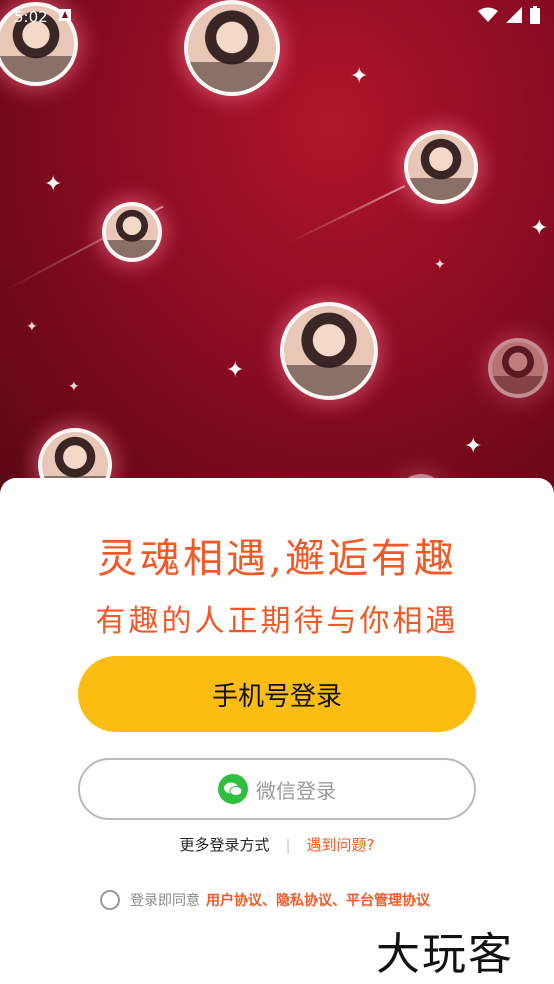 Image resolution: width=554 pixels, height=984 pixels. Describe the element at coordinates (233, 789) in the screenshot. I see `wechat-icon` at that location.